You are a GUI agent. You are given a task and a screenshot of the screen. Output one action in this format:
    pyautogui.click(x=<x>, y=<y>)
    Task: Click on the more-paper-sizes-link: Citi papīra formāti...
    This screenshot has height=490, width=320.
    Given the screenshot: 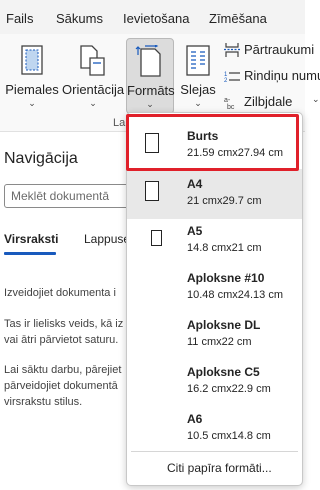 What is the action you would take?
    pyautogui.click(x=219, y=468)
    